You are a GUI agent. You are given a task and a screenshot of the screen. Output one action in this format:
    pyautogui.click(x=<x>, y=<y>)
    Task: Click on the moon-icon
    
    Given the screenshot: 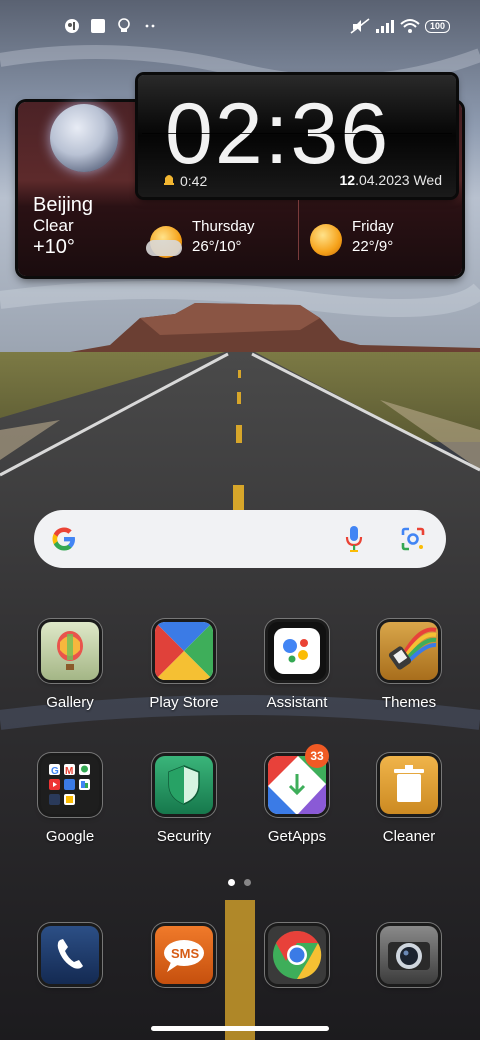 What is the action you would take?
    pyautogui.click(x=84, y=138)
    